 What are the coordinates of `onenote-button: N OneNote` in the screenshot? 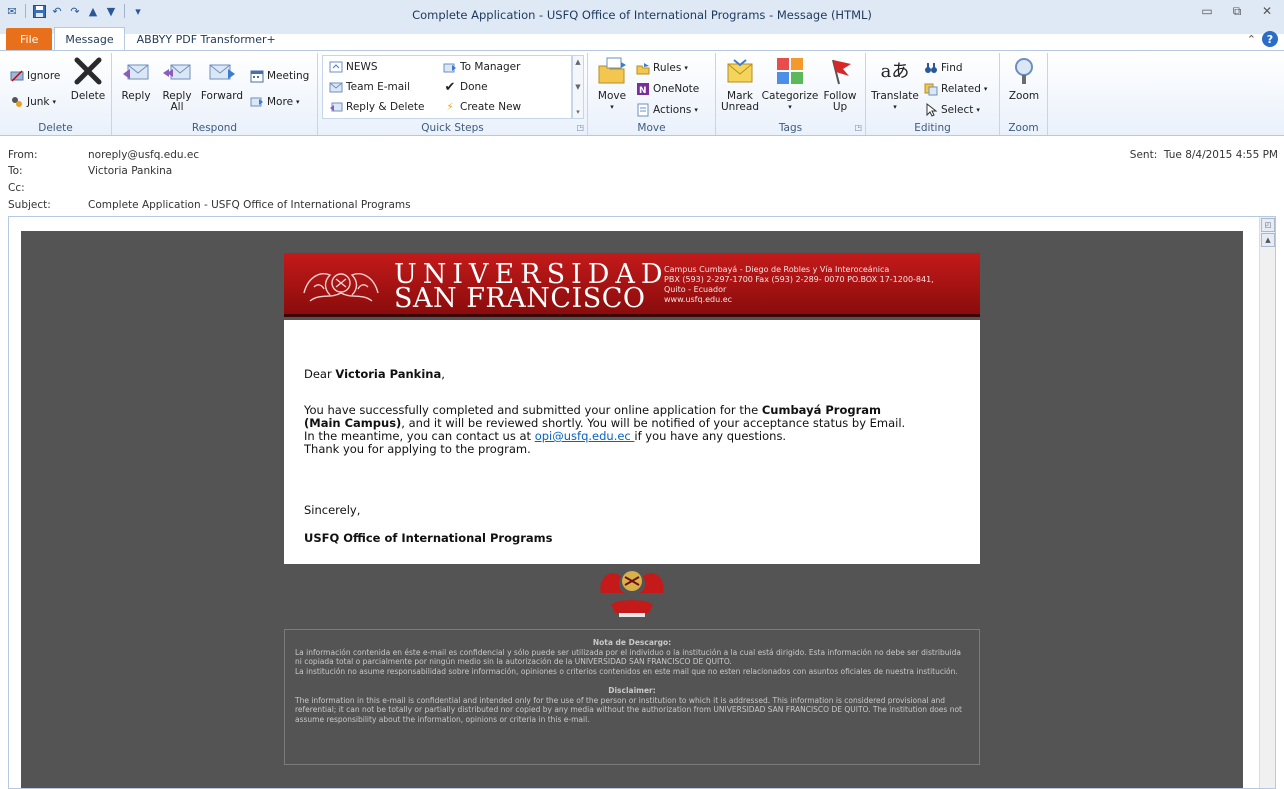 It's located at (667, 89).